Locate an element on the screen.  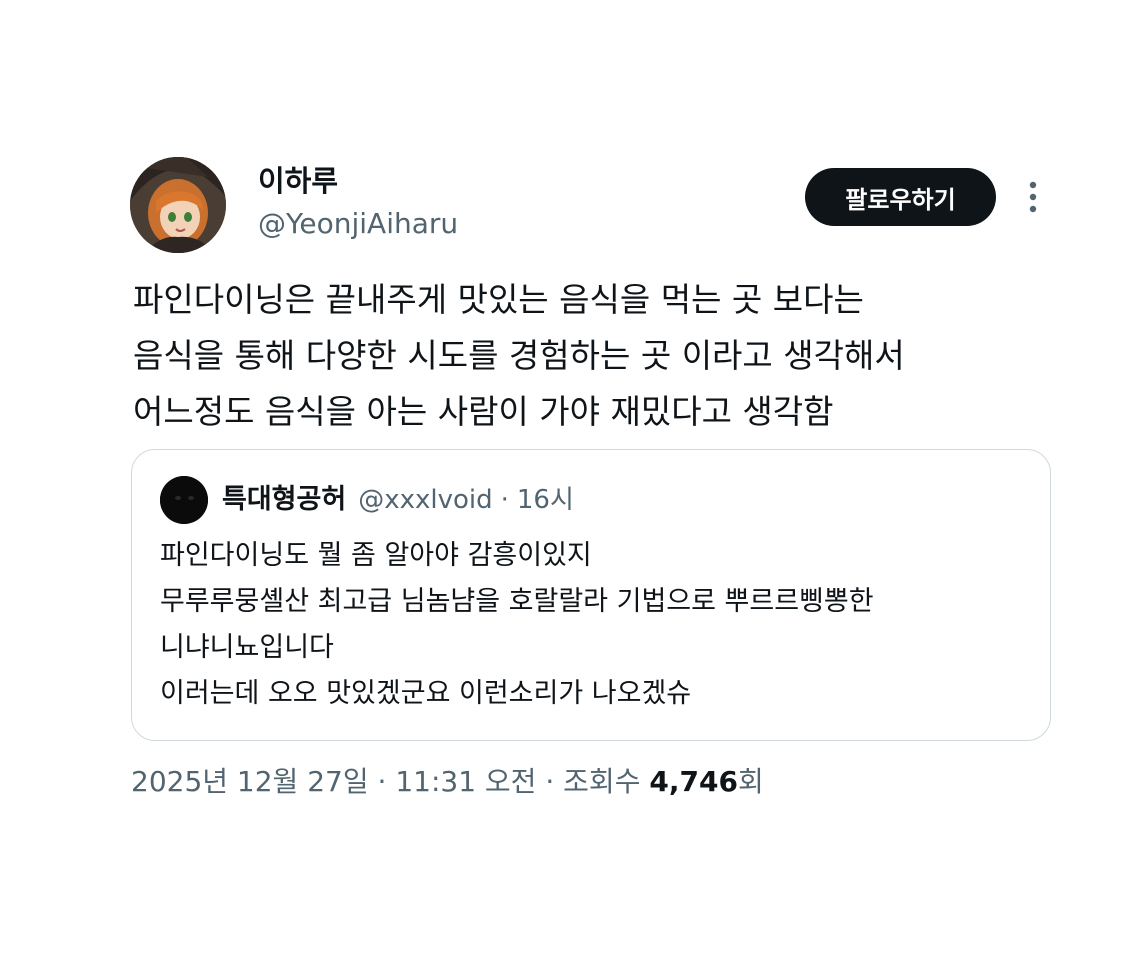
quoted-text-line: 파인다이닝도 뭘 좀 알아야 감흥이있지 is located at coordinates (376, 555).